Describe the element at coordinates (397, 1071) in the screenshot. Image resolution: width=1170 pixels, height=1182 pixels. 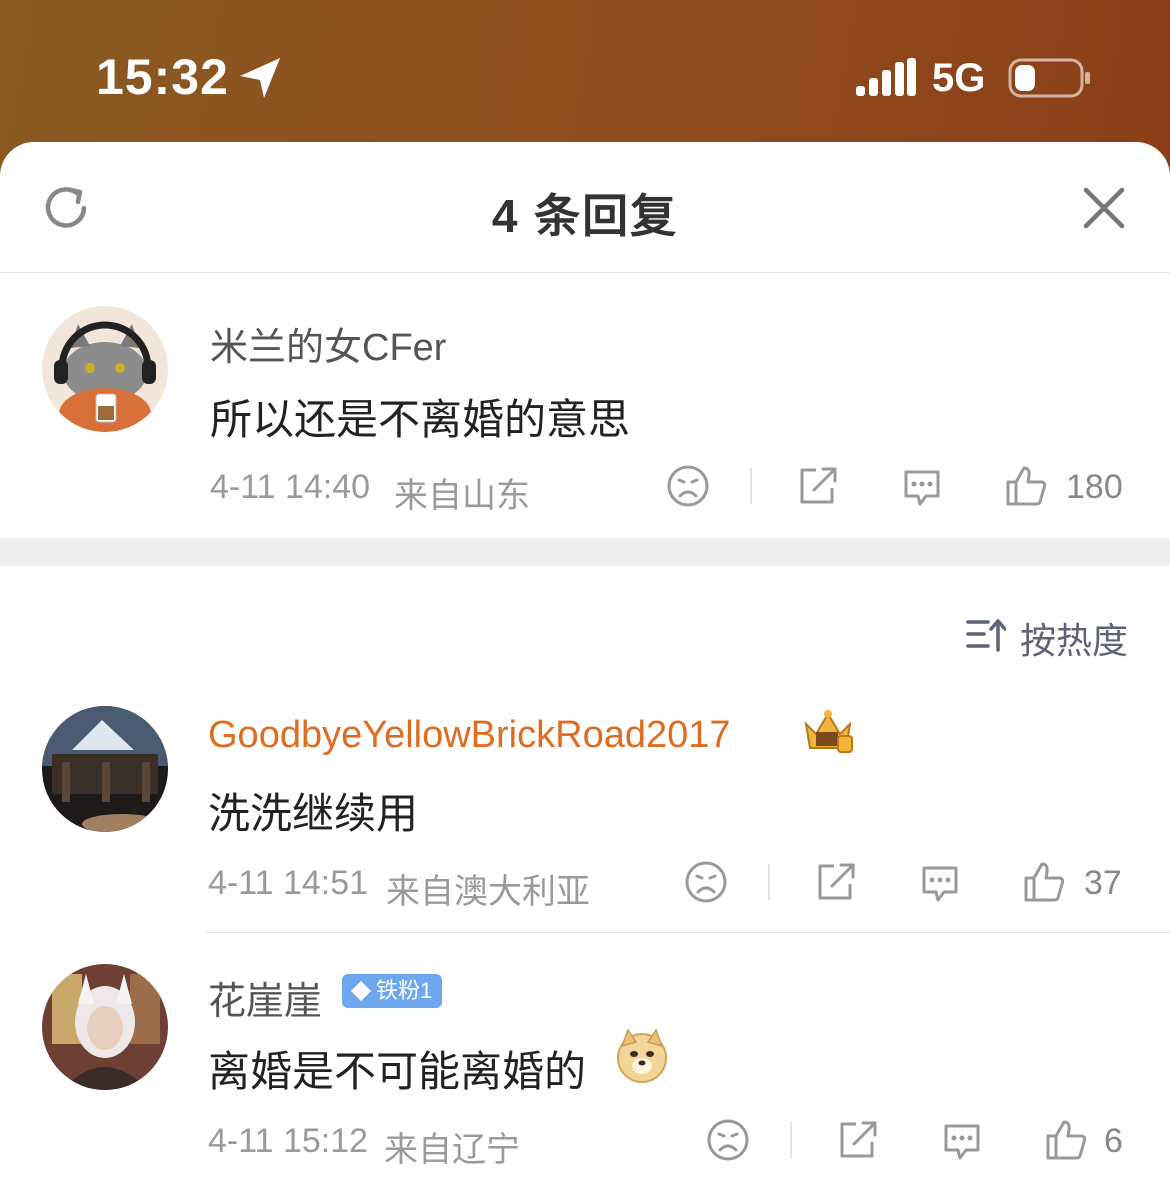
I see `reply-text: 离婚是不可能离婚的` at that location.